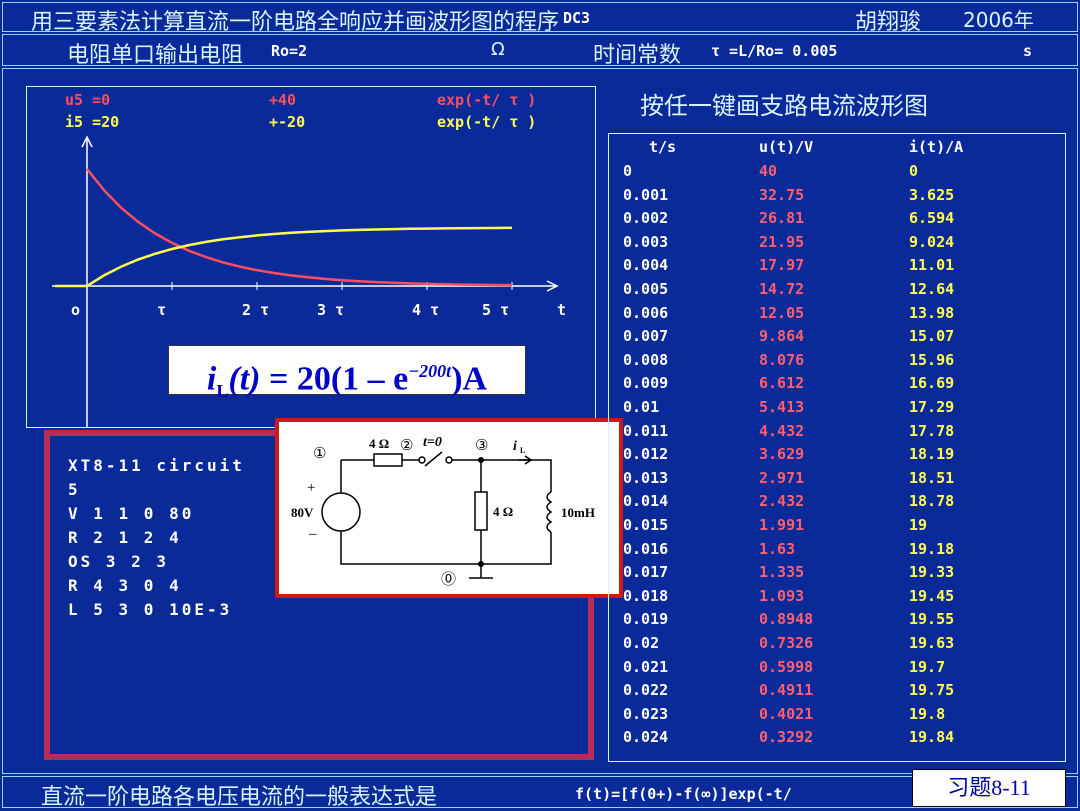  I want to click on voltage-source, so click(341, 512).